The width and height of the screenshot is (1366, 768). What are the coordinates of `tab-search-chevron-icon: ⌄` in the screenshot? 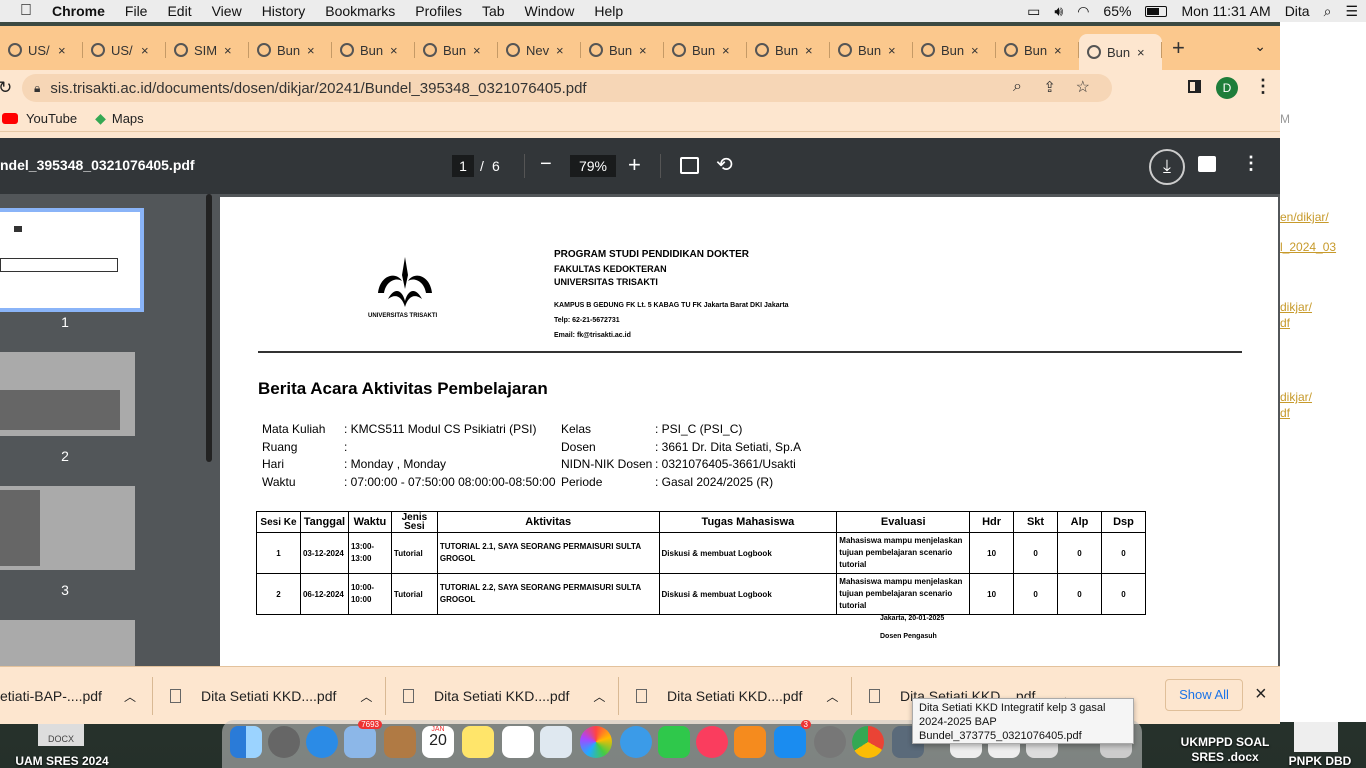 It's located at (1260, 46).